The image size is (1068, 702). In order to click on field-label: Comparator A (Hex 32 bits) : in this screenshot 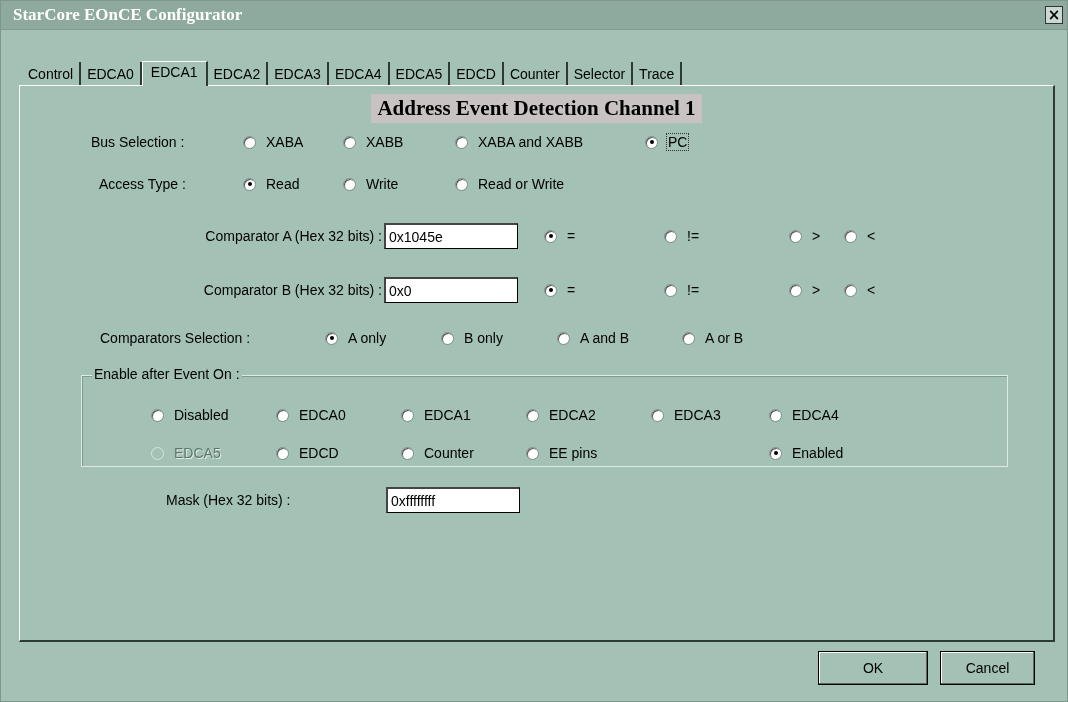, I will do `click(293, 236)`.